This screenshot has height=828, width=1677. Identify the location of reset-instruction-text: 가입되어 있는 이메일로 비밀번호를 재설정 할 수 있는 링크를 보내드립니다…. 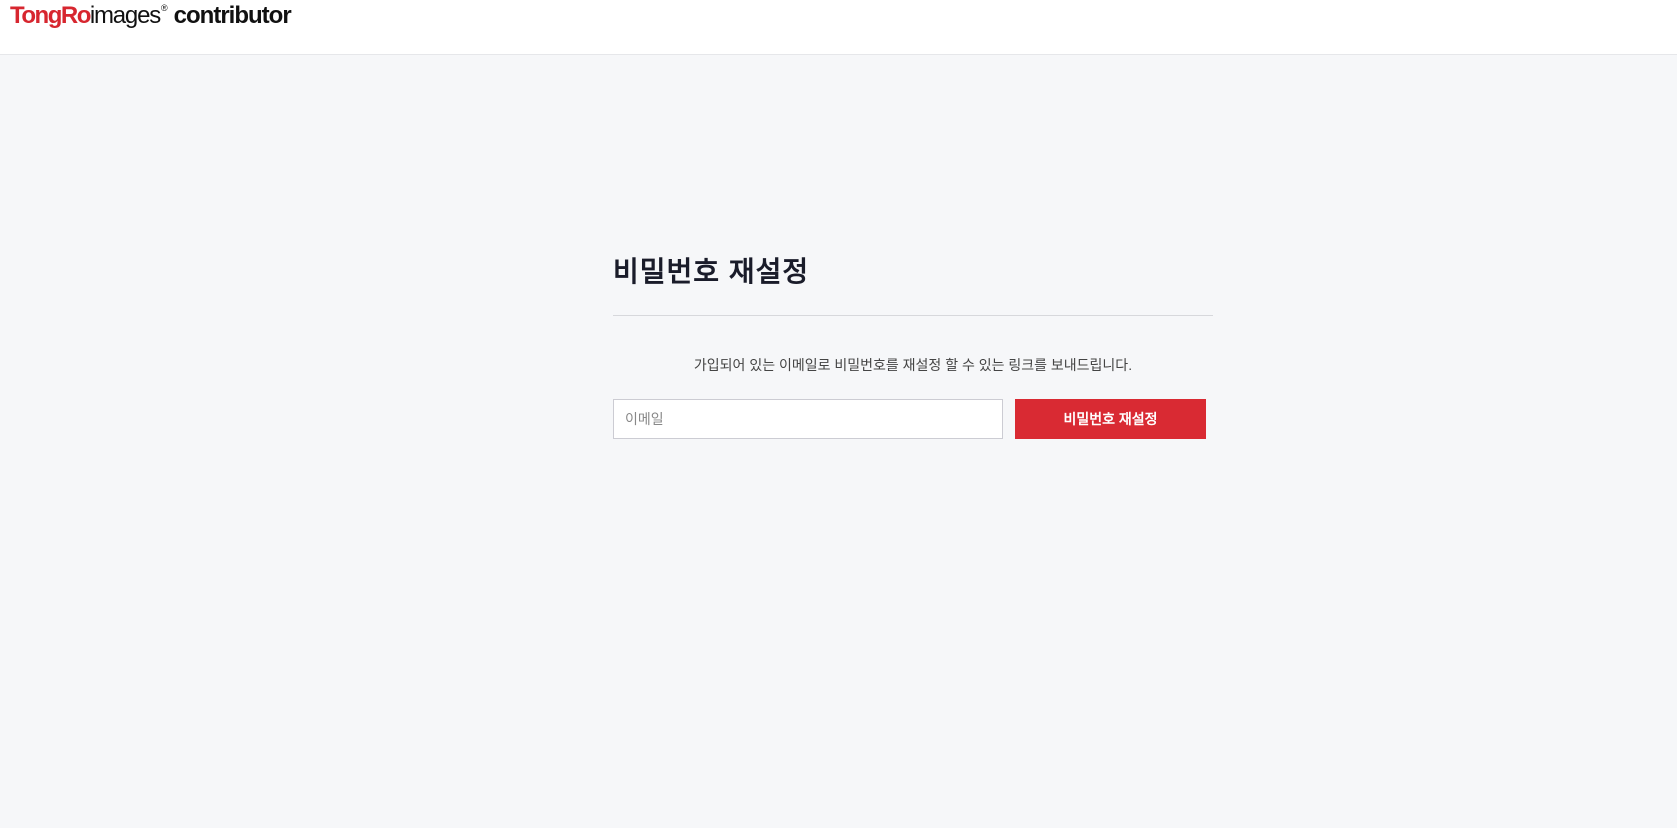
(913, 365).